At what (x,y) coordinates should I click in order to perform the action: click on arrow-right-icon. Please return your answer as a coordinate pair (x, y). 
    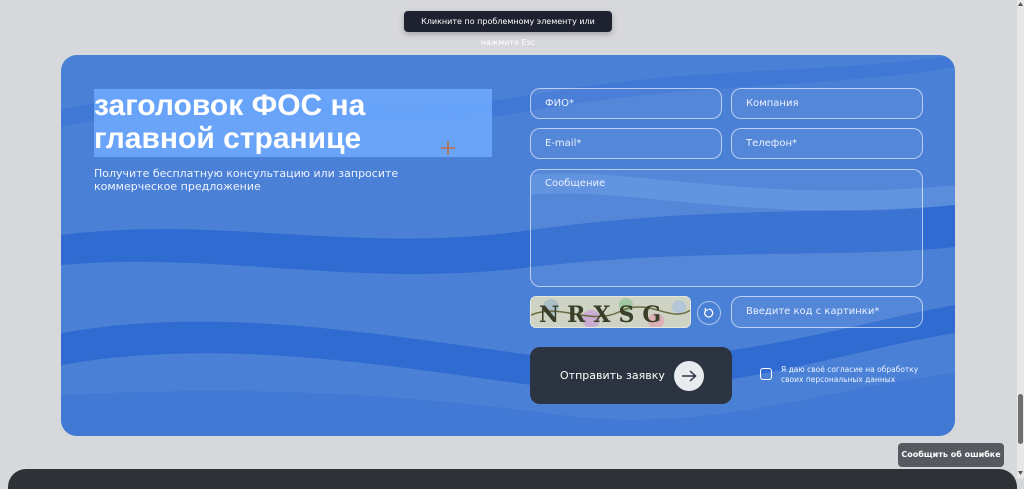
    Looking at the image, I should click on (689, 376).